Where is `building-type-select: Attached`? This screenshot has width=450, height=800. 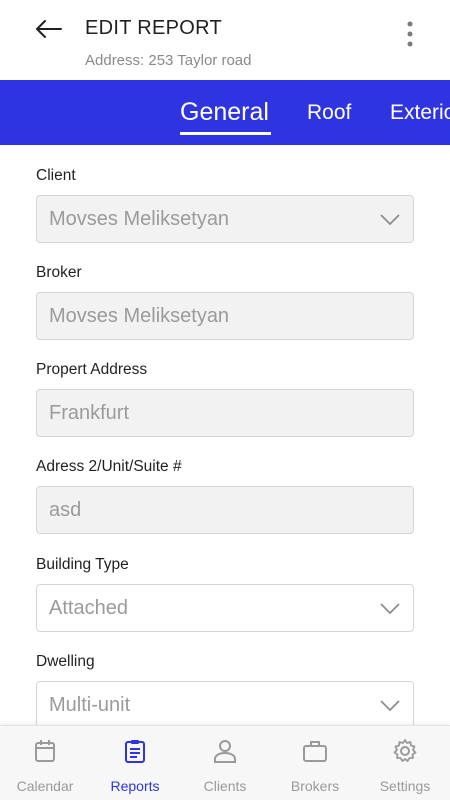 building-type-select: Attached is located at coordinates (225, 608).